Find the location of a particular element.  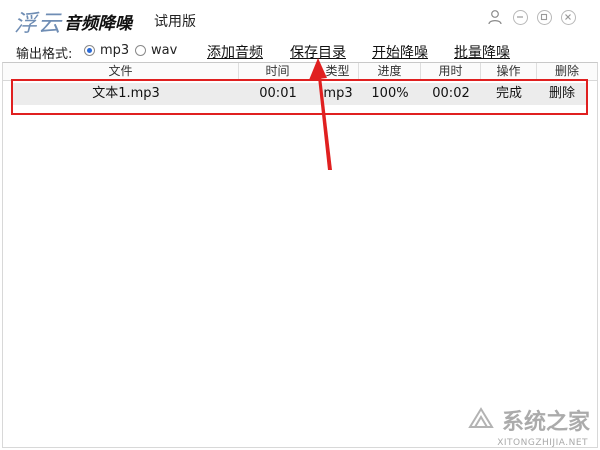

cell-progress: 100% is located at coordinates (390, 93).